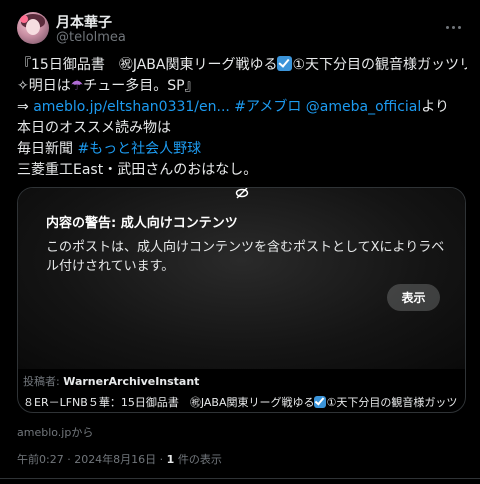  Describe the element at coordinates (91, 37) in the screenshot. I see `user-handle: @telolmea` at that location.